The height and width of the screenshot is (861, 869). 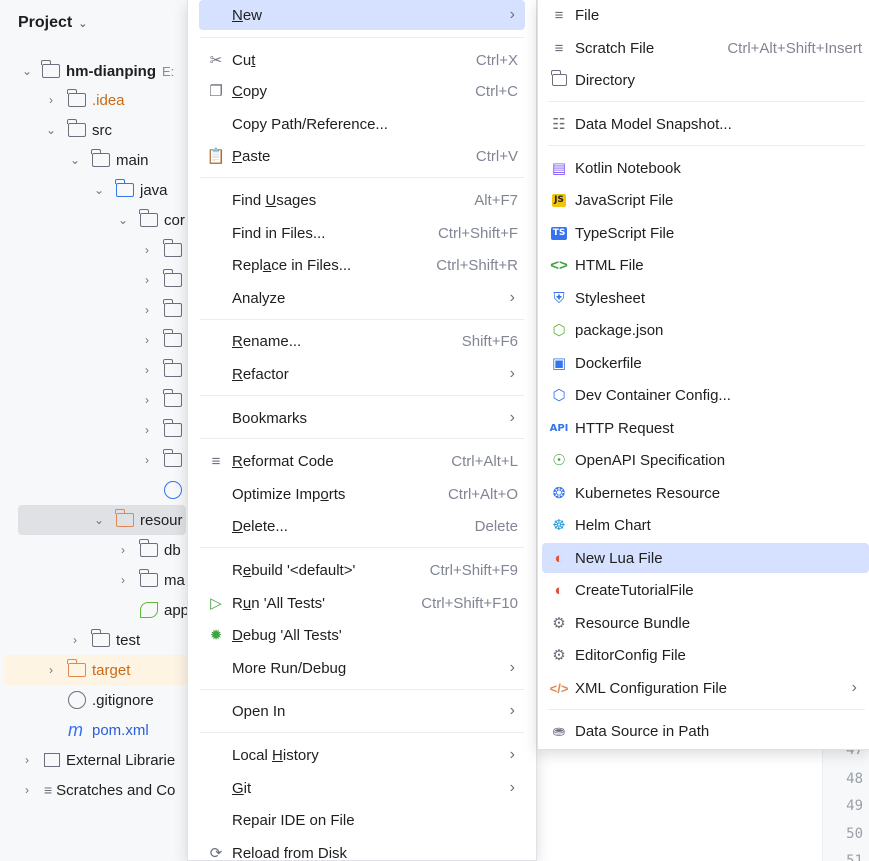 I want to click on new-item-http-request: API HTTP Request, so click(x=705, y=428).